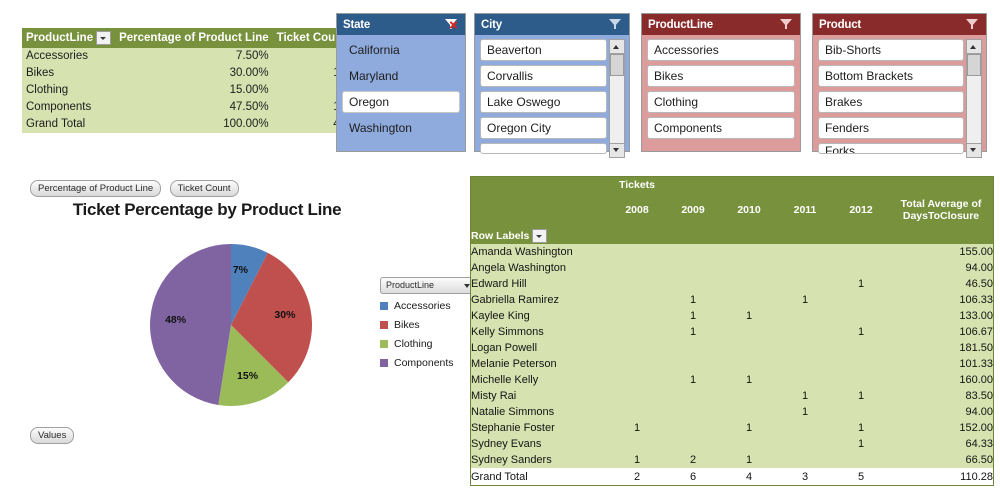 This screenshot has width=1000, height=504. I want to click on slicer-productline-body: Accessories Bikes Clothing Components, so click(721, 91).